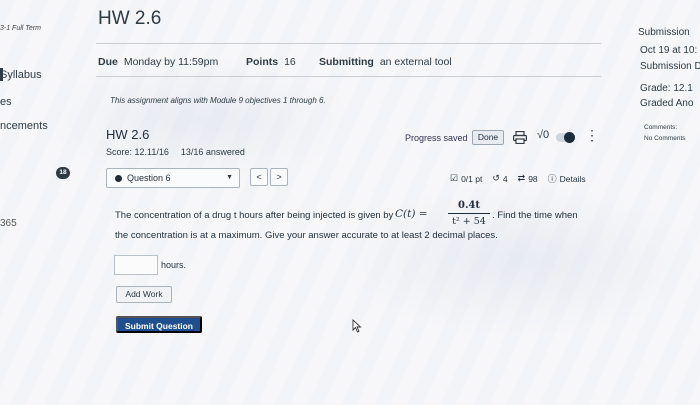 This screenshot has height=405, width=700. Describe the element at coordinates (346, 62) in the screenshot. I see `submitting-label: Submitting` at that location.